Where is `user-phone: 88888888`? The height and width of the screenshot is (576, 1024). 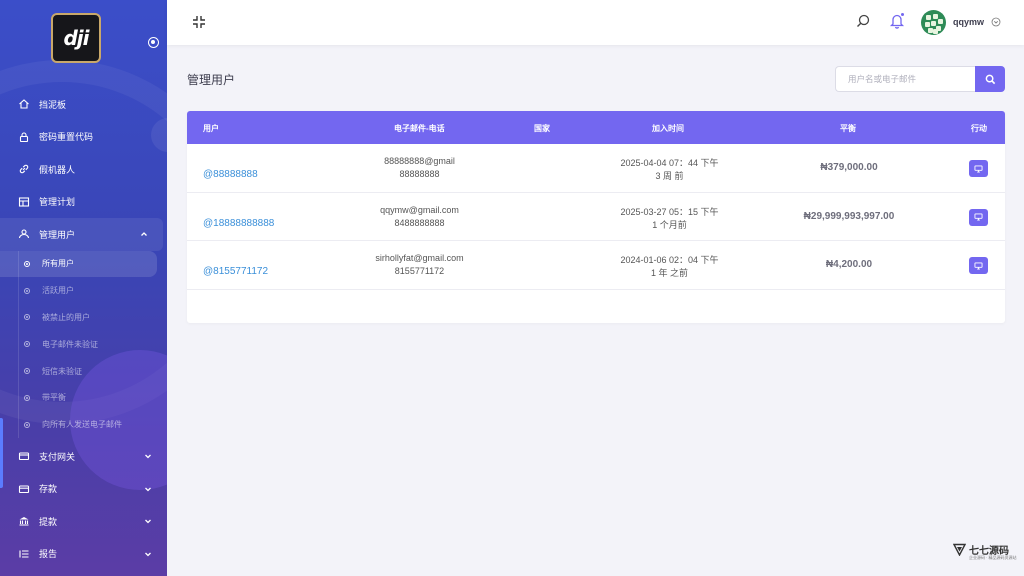
user-phone: 88888888 is located at coordinates (419, 174).